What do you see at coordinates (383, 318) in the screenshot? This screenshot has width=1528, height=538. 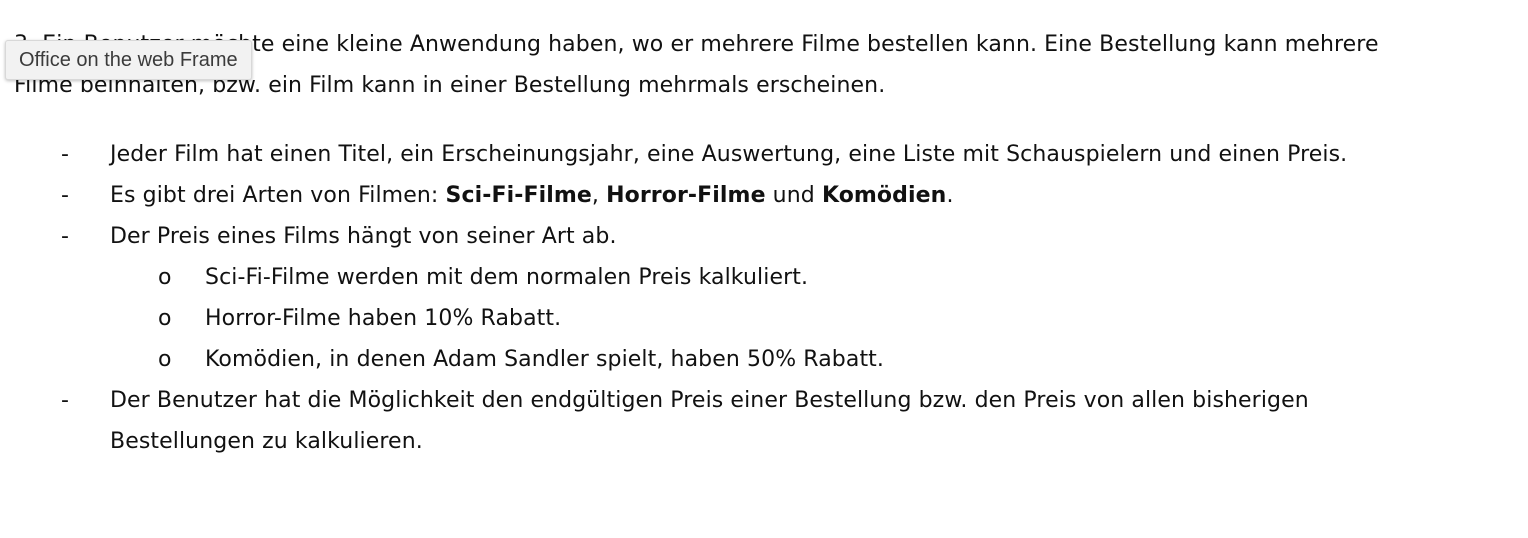 I see `sub-list-item-text: Horror-Filme haben 10% Rabatt.` at bounding box center [383, 318].